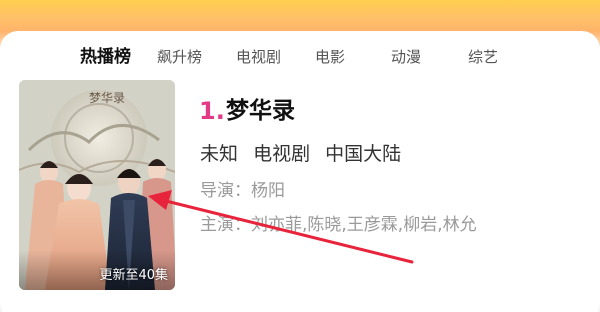  I want to click on poster-logo-text: 梦华录, so click(107, 98).